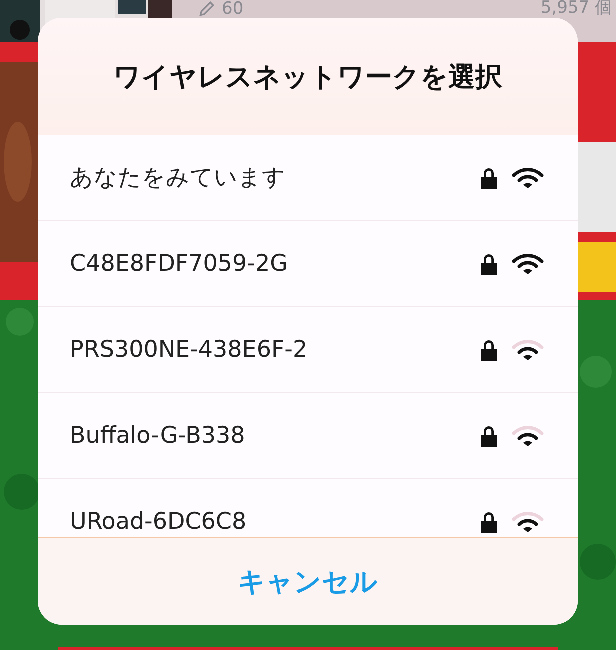 The image size is (616, 650). I want to click on dialog-title: ワイヤレスネットワークを選択, so click(308, 77).